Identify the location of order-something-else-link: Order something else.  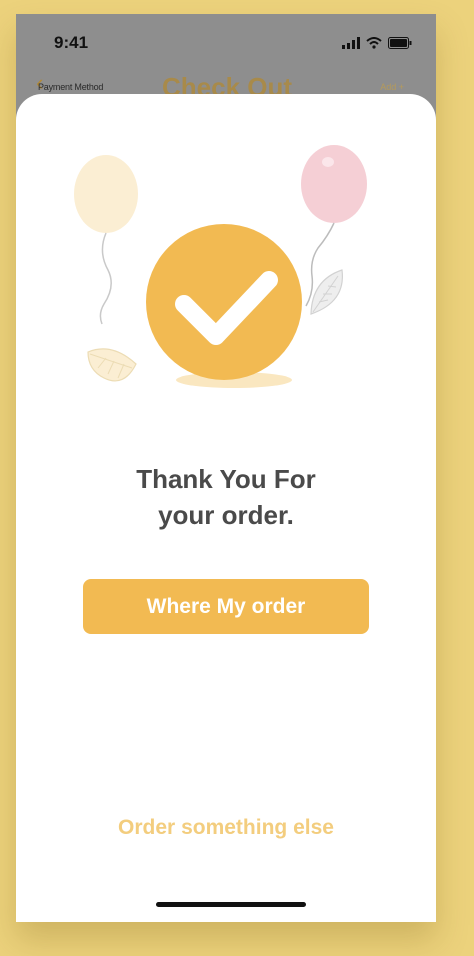
(226, 828).